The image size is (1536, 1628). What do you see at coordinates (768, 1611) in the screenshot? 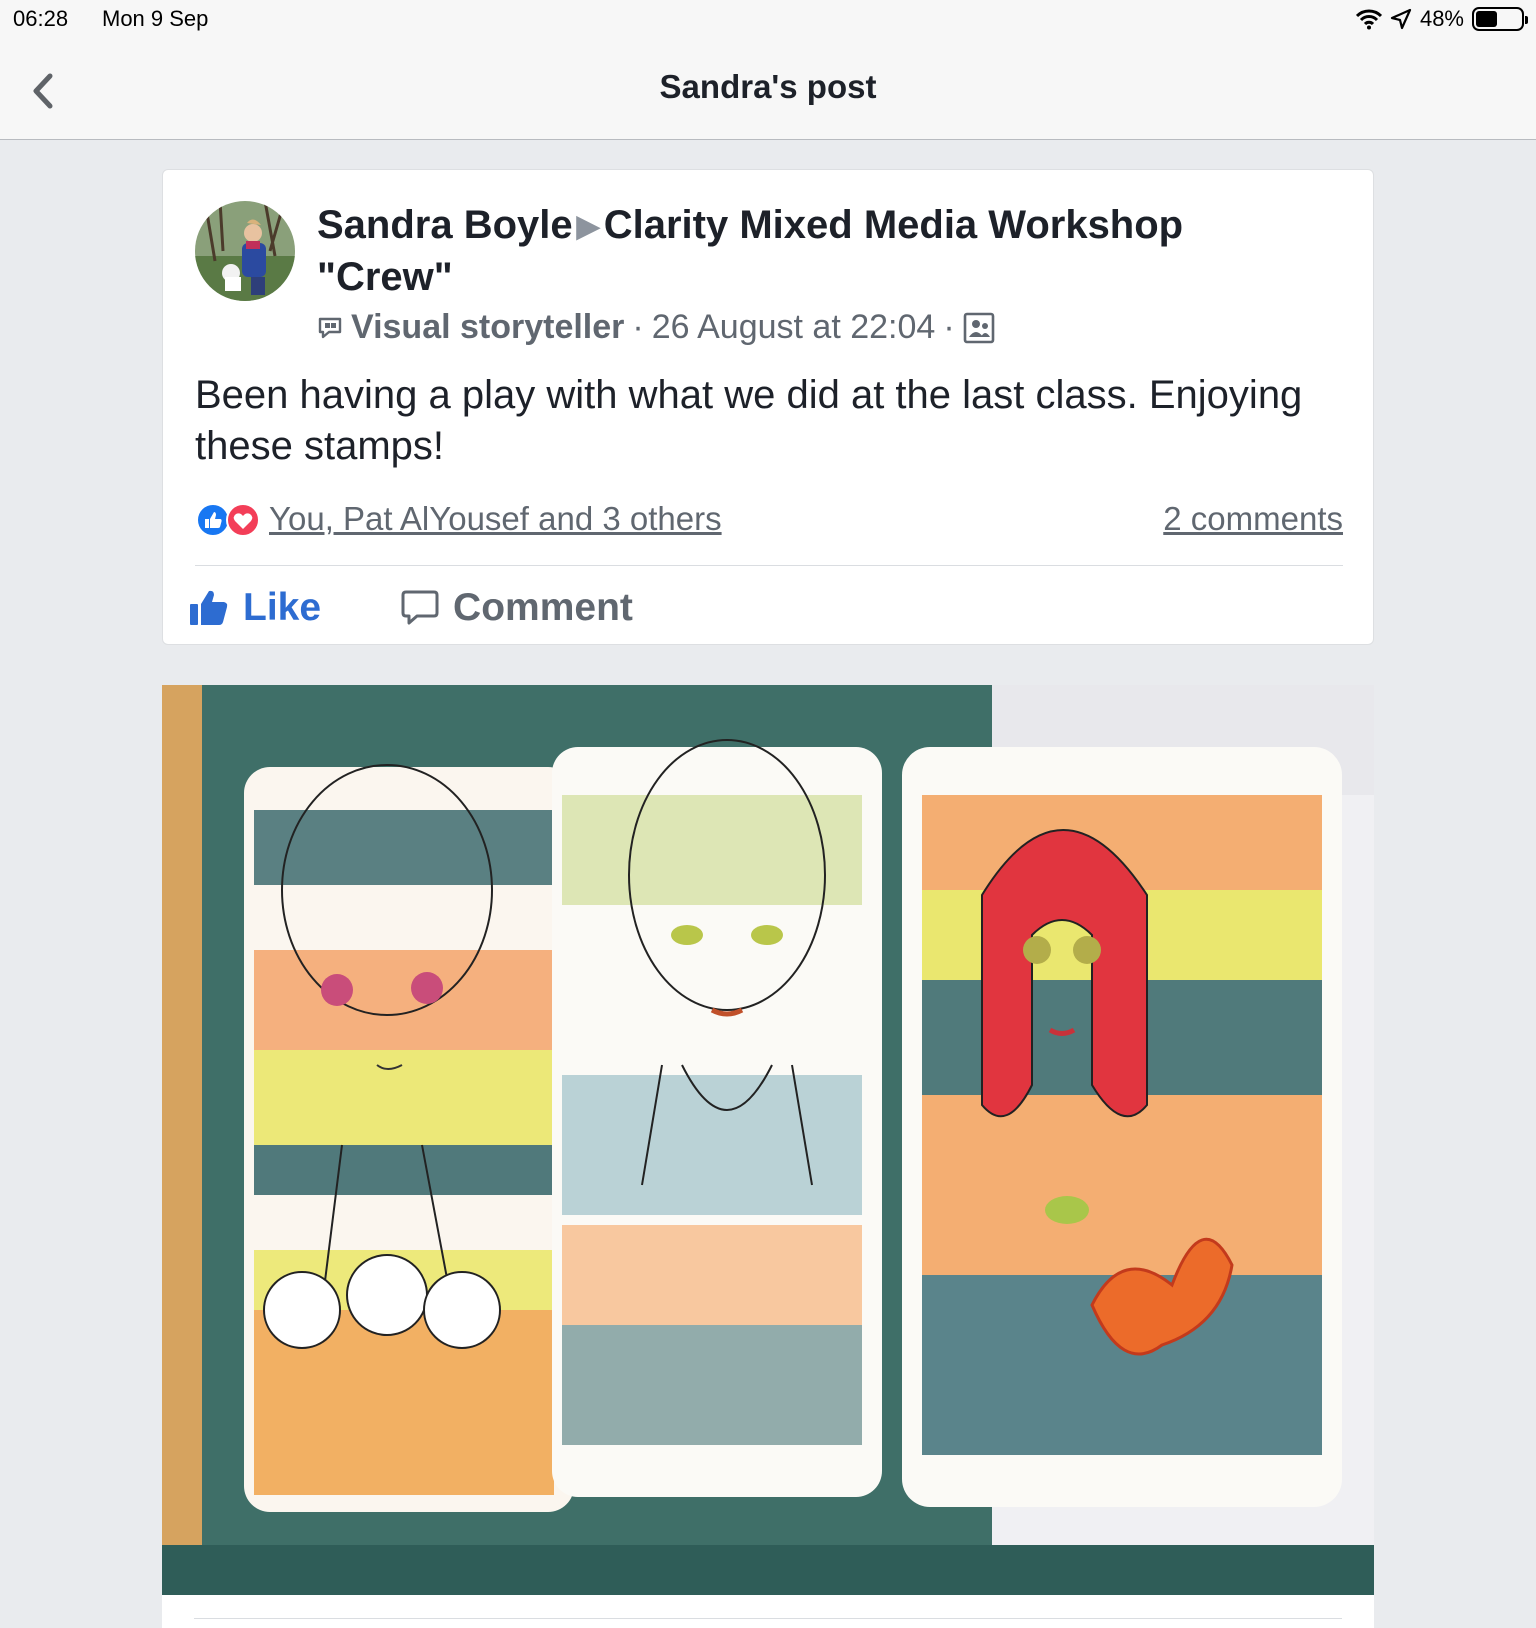
I see `photo-footer` at bounding box center [768, 1611].